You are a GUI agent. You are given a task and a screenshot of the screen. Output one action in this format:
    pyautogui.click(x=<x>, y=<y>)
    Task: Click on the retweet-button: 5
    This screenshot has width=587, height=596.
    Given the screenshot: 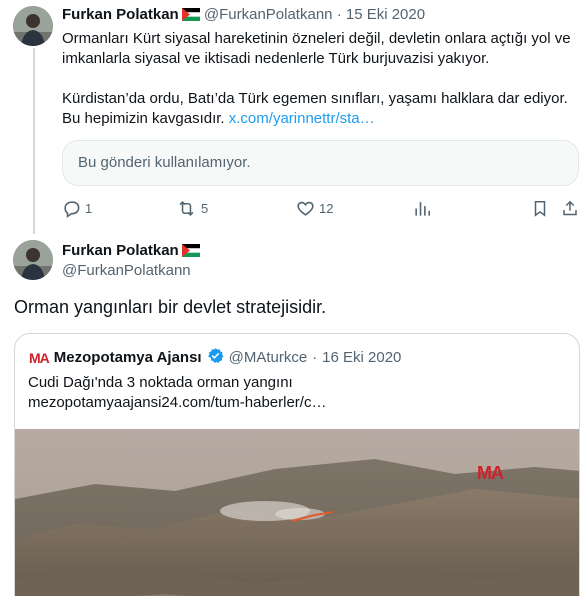 What is the action you would take?
    pyautogui.click(x=192, y=208)
    